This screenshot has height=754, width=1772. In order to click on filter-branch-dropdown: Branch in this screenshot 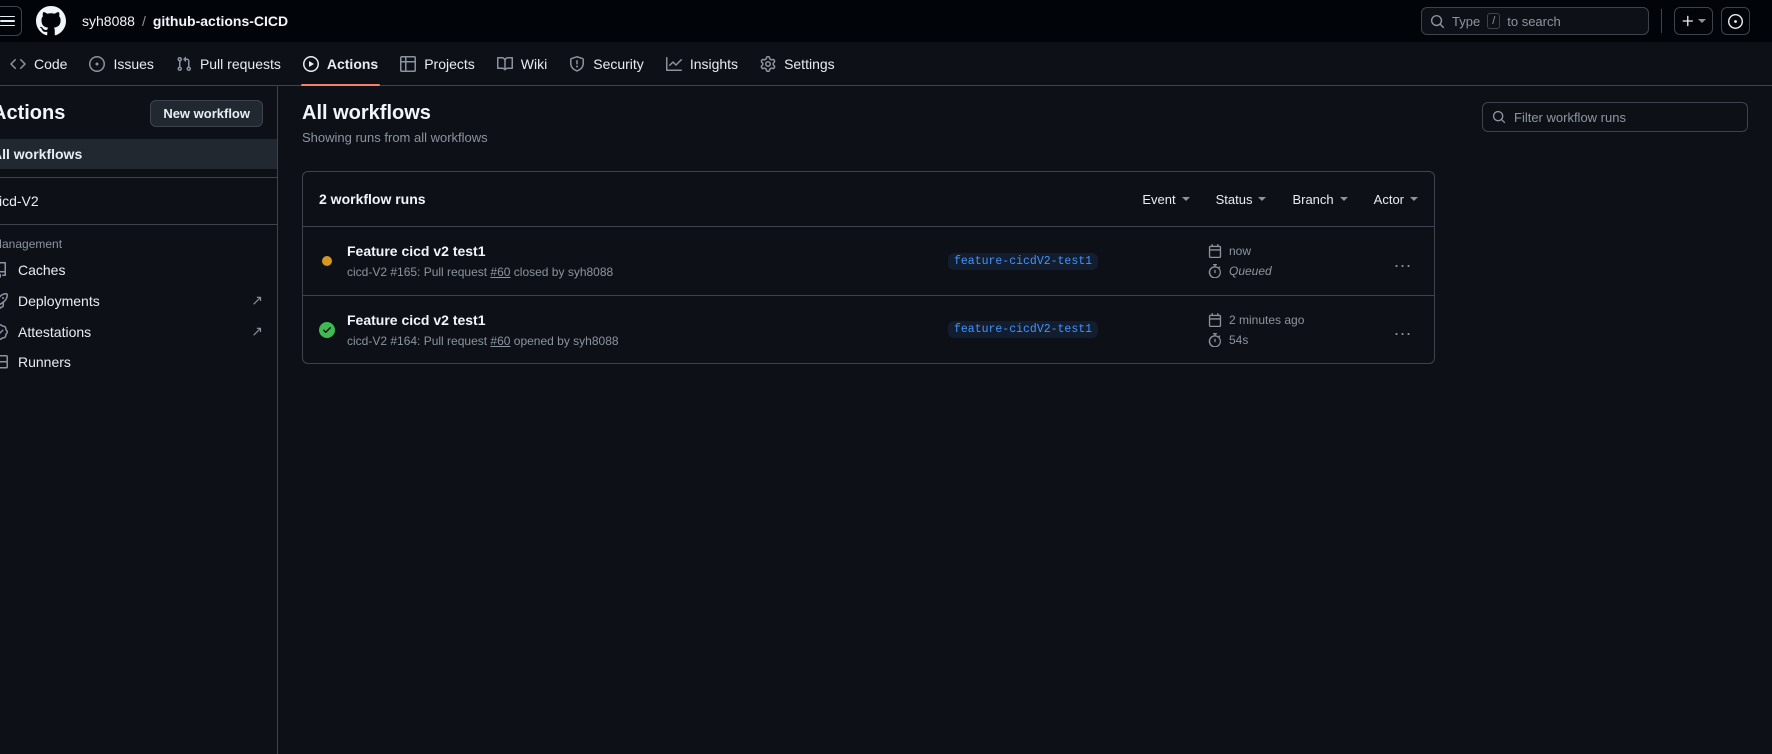, I will do `click(1320, 199)`.